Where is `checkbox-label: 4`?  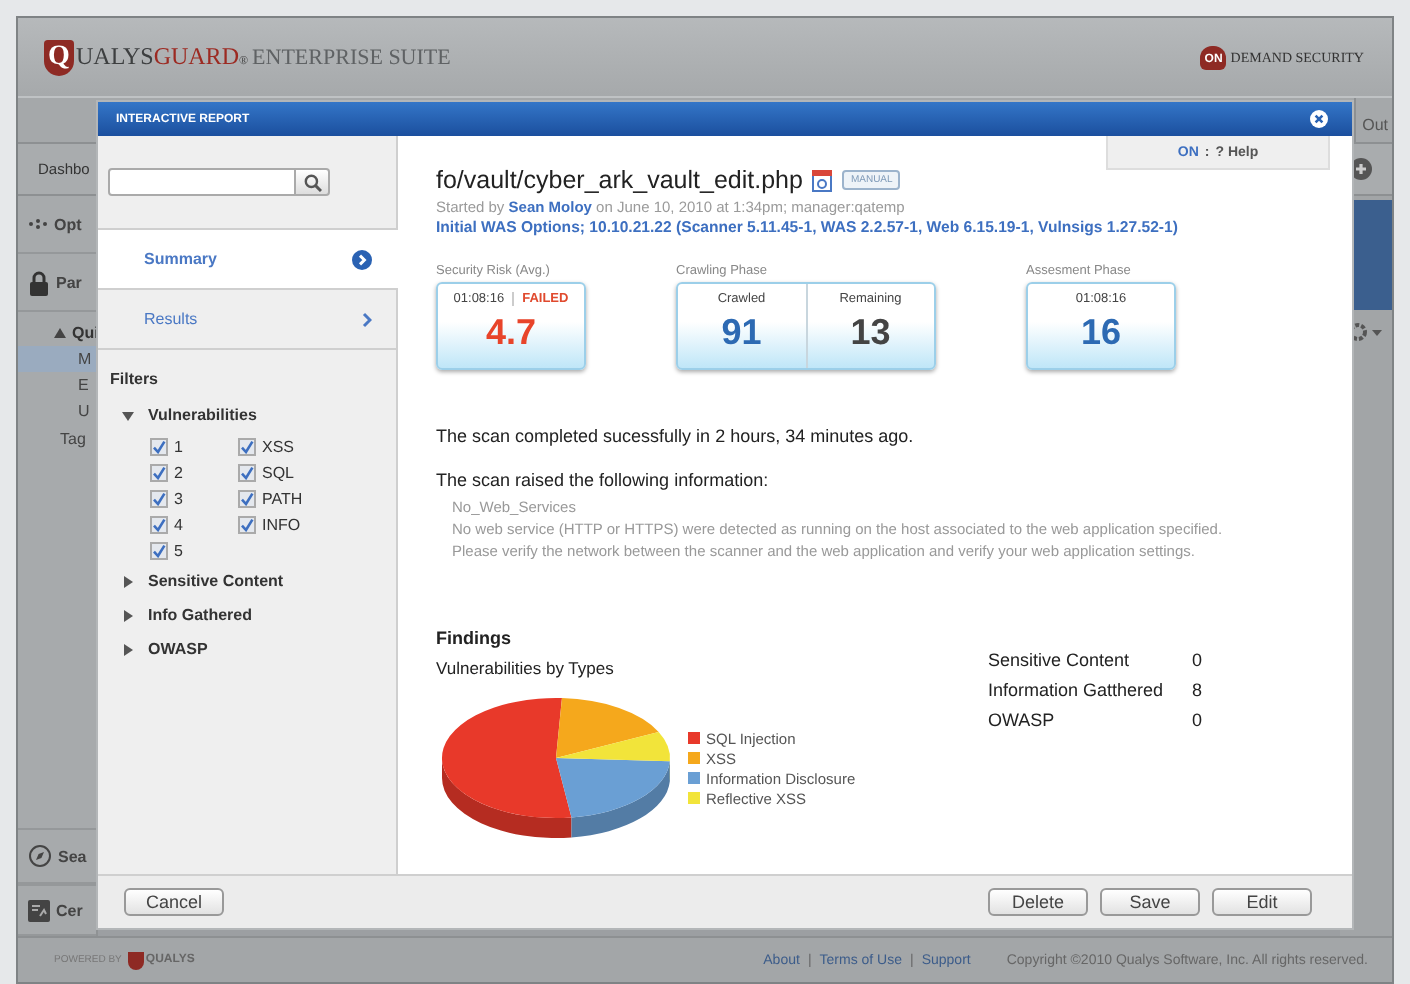 checkbox-label: 4 is located at coordinates (178, 525).